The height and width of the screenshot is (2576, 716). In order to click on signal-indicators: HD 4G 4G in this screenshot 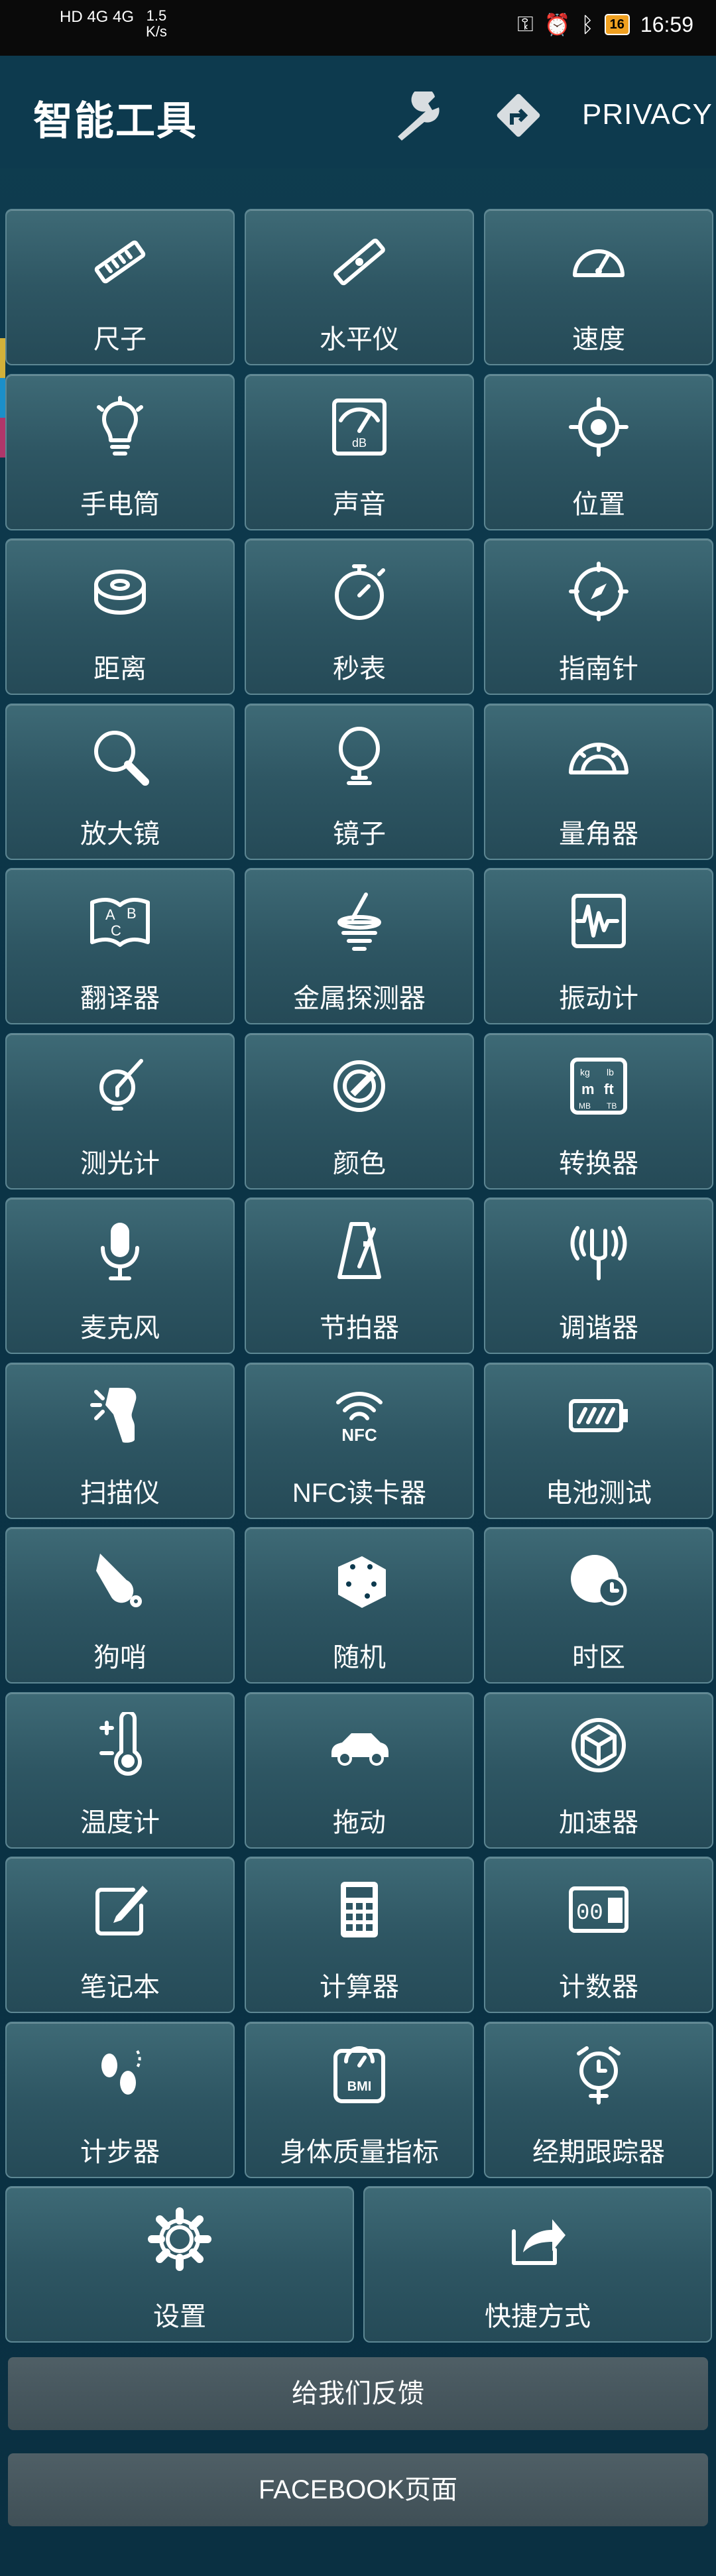, I will do `click(97, 17)`.